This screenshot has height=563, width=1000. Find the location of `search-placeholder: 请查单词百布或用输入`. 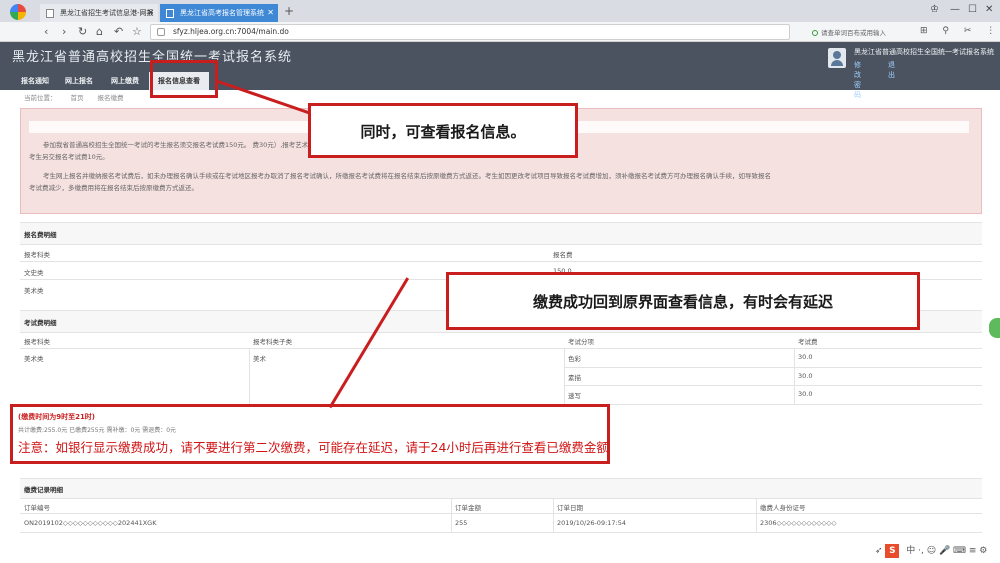

search-placeholder: 请查单词百布或用输入 is located at coordinates (853, 33).